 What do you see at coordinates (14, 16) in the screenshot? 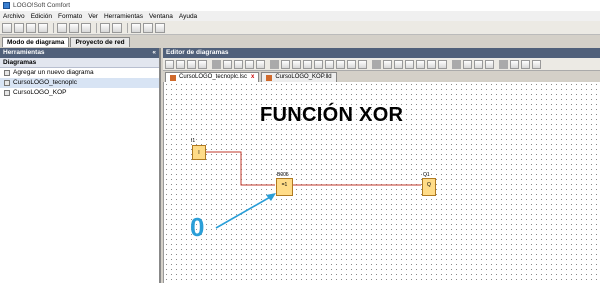
I see `menu-archivo: Archivo` at bounding box center [14, 16].